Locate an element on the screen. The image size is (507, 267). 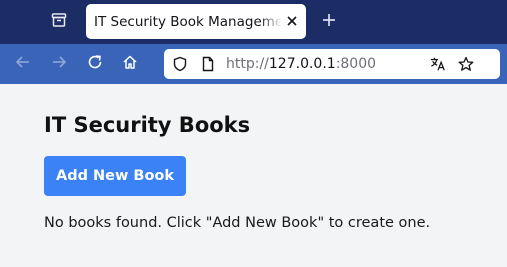
plus-icon is located at coordinates (329, 21).